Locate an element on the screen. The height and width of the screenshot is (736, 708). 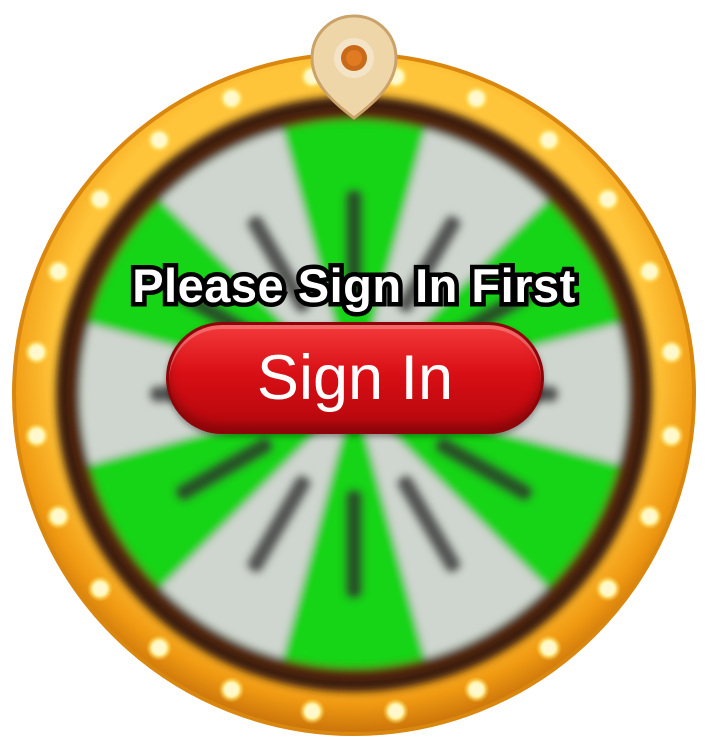
sign-in-prompt: Please Sign In First is located at coordinates (354, 286).